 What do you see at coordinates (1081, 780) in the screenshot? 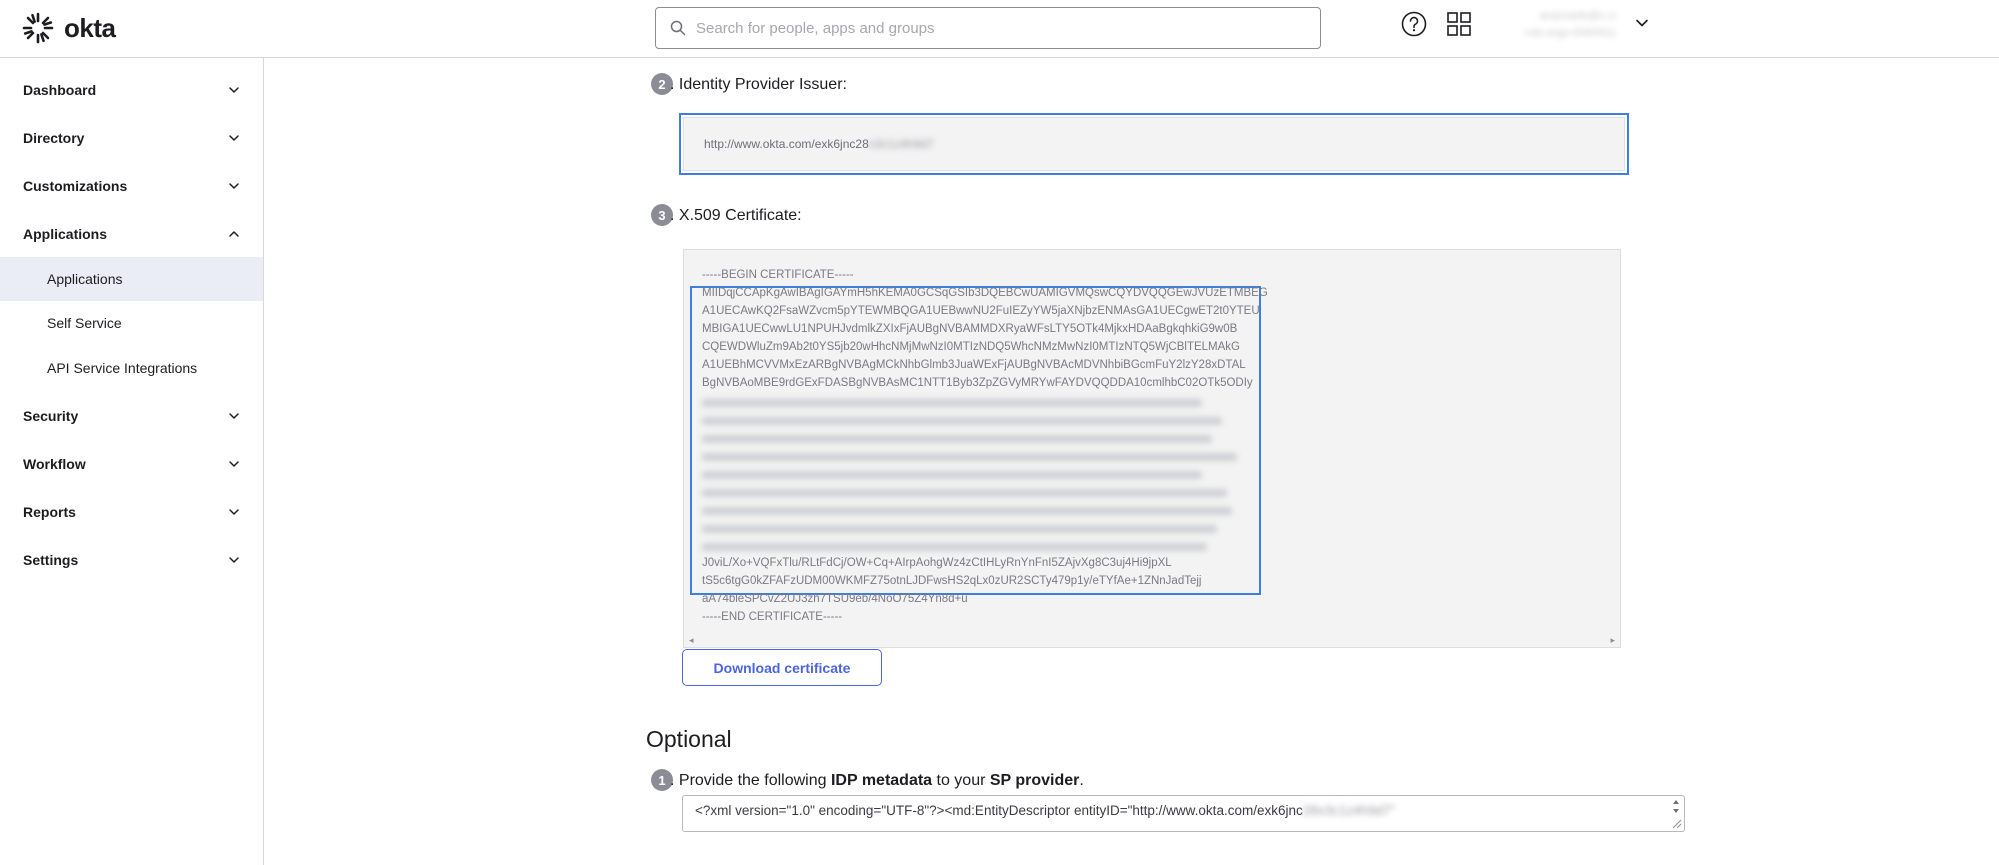
I see `instruction-suffix: .` at bounding box center [1081, 780].